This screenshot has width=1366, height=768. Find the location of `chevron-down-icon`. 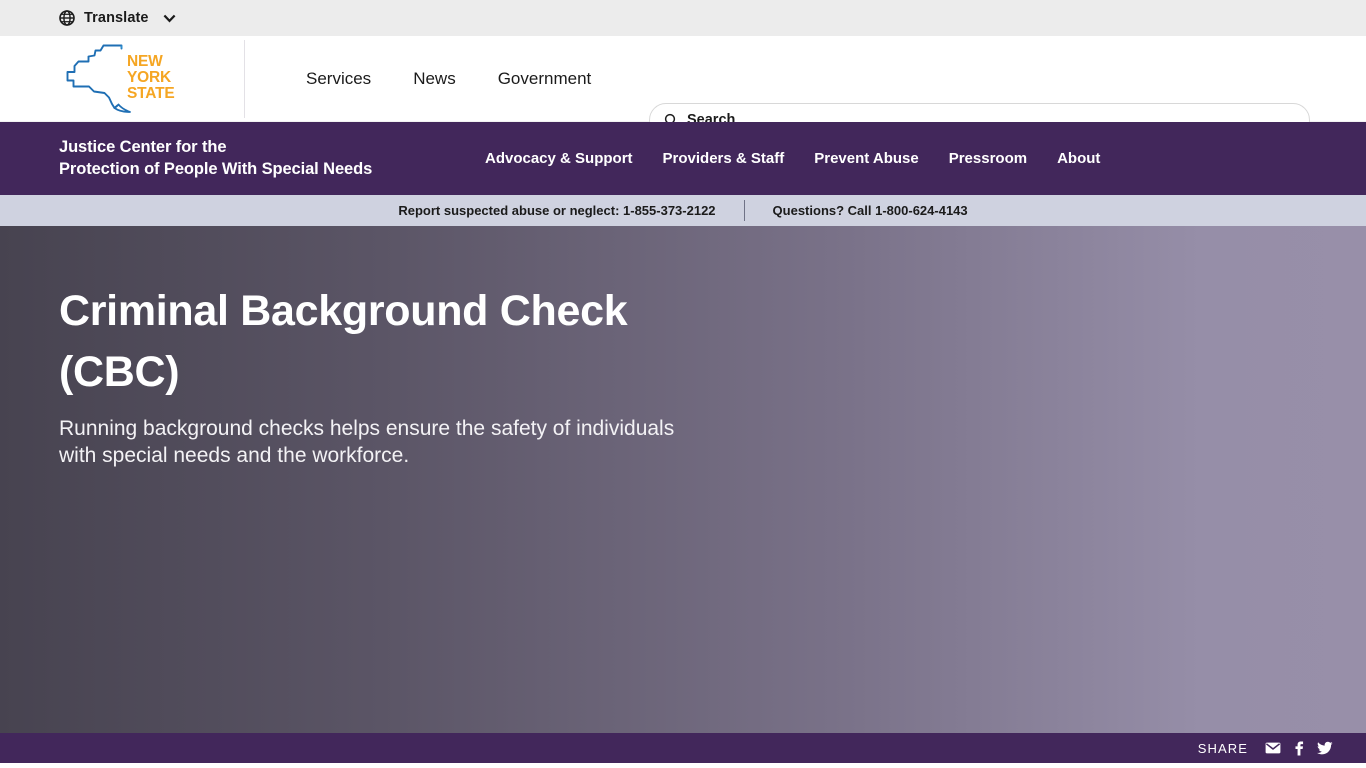

chevron-down-icon is located at coordinates (169, 18).